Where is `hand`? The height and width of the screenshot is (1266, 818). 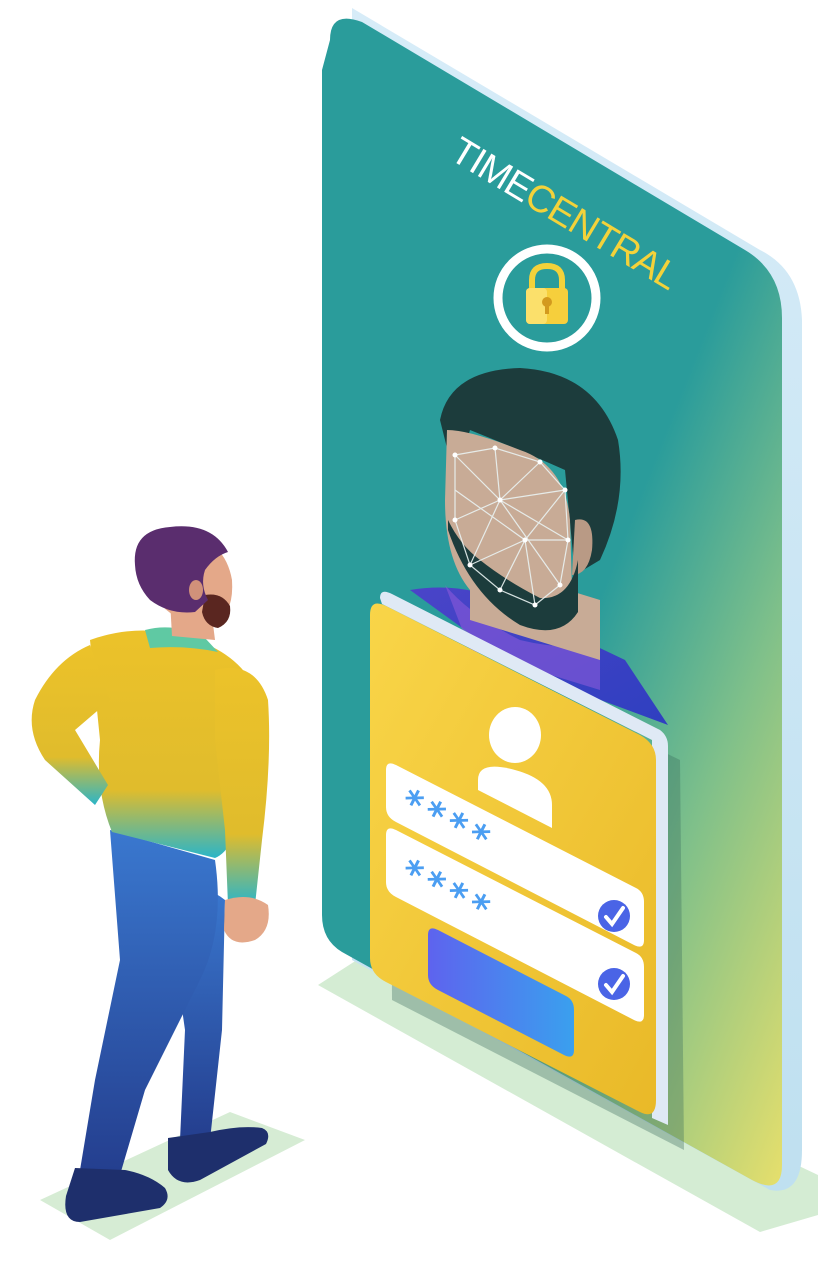 hand is located at coordinates (246, 919).